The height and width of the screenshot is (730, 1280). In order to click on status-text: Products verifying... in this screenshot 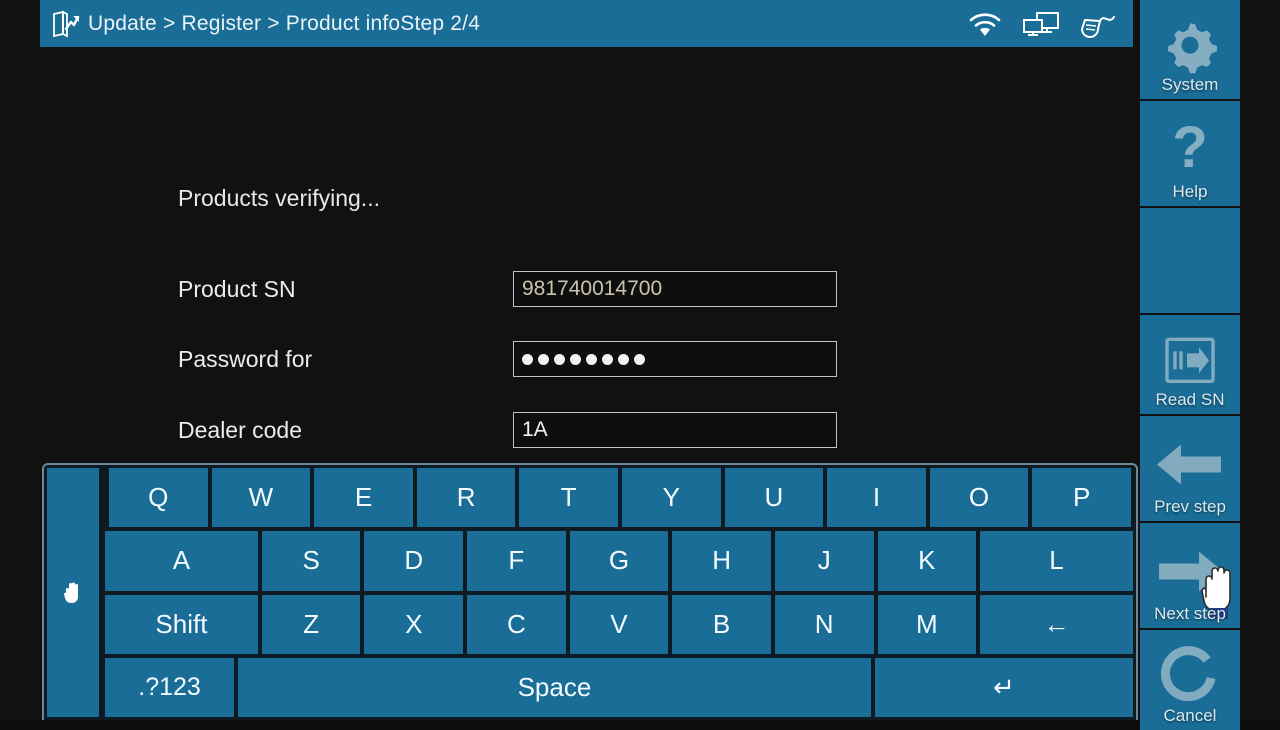, I will do `click(279, 198)`.